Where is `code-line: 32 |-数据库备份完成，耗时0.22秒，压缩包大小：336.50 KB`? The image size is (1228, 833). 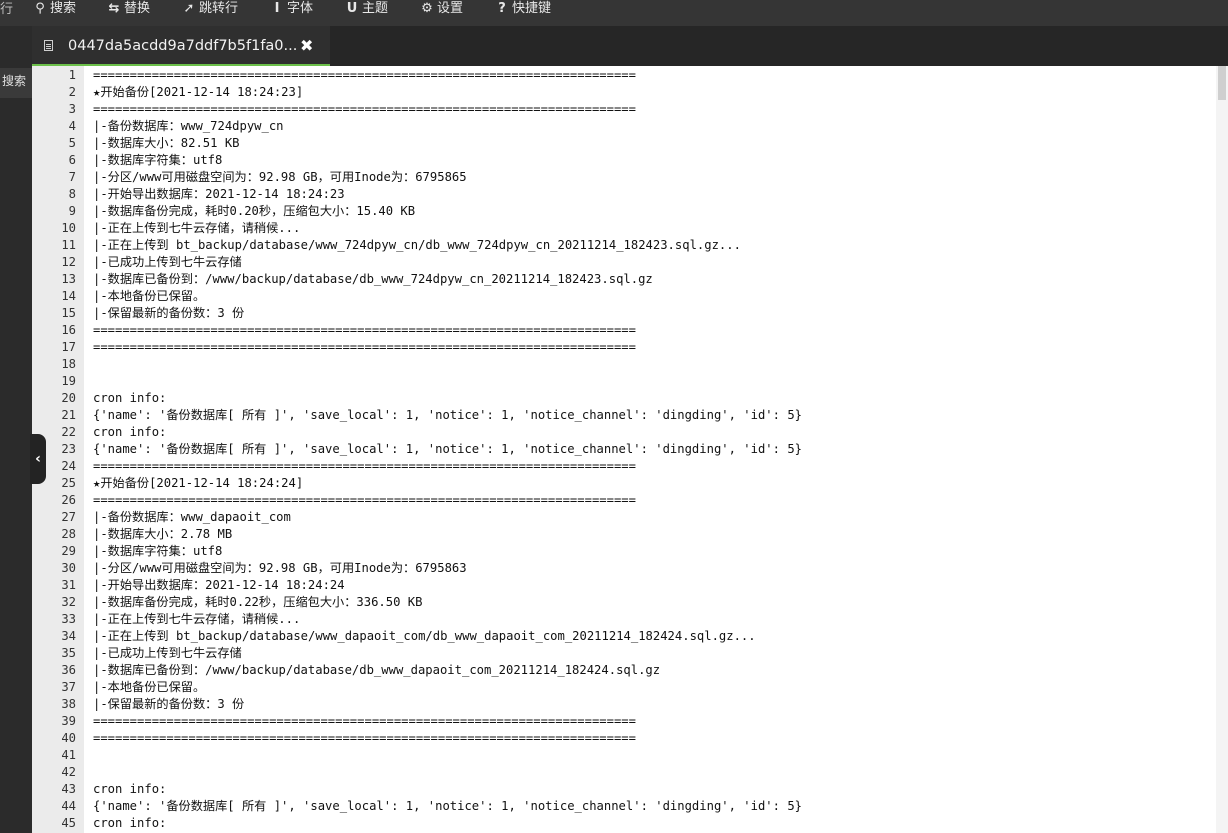 code-line: 32 |-数据库备份完成，耗时0.22秒，压缩包大小：336.50 KB is located at coordinates (624, 602).